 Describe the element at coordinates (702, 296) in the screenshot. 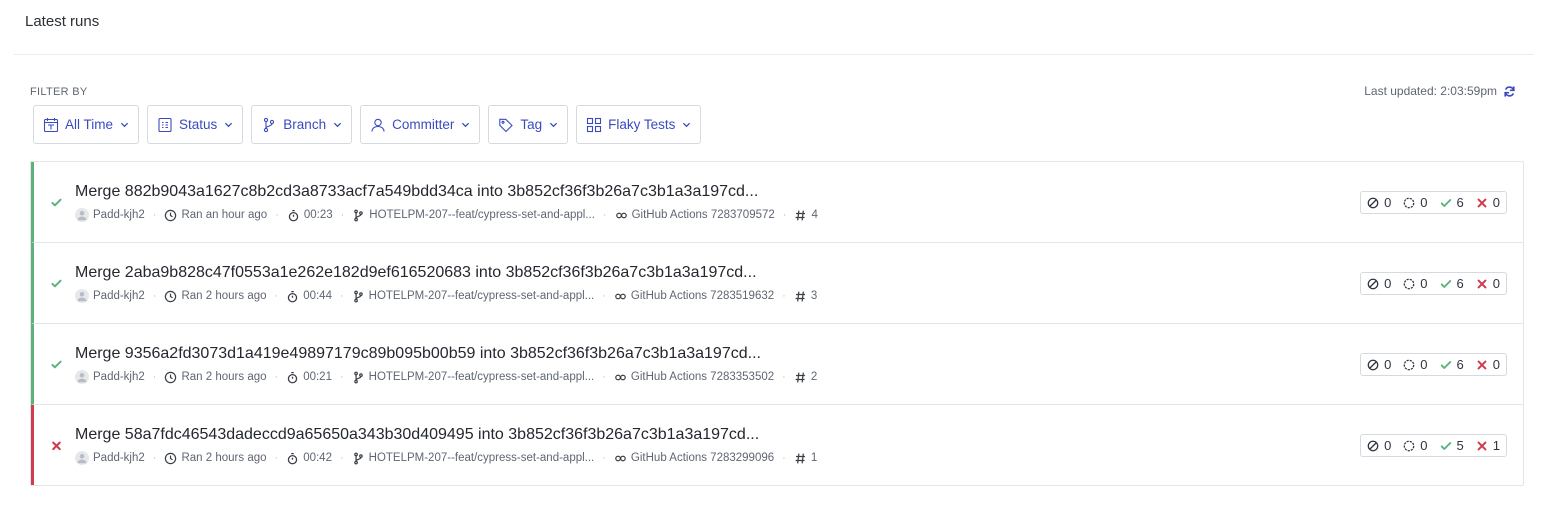

I see `ci-provider: GitHub Actions 7283519632` at that location.